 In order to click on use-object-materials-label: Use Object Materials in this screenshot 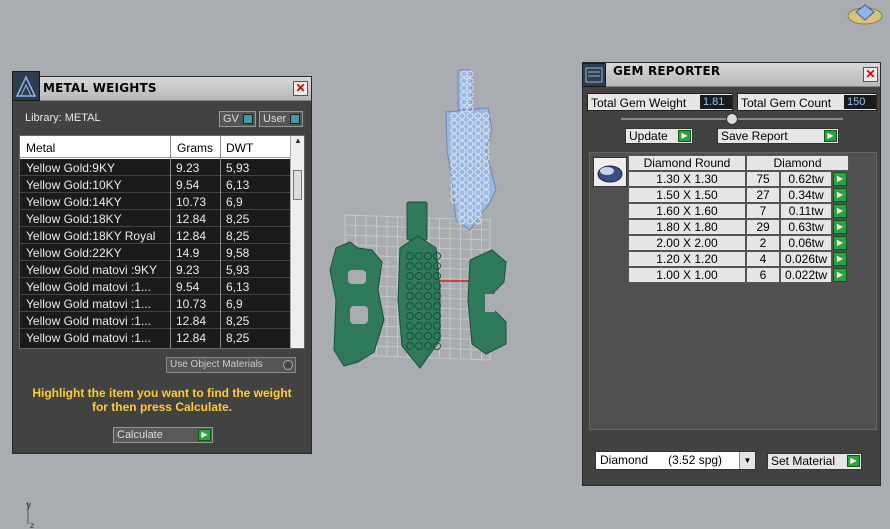, I will do `click(216, 364)`.